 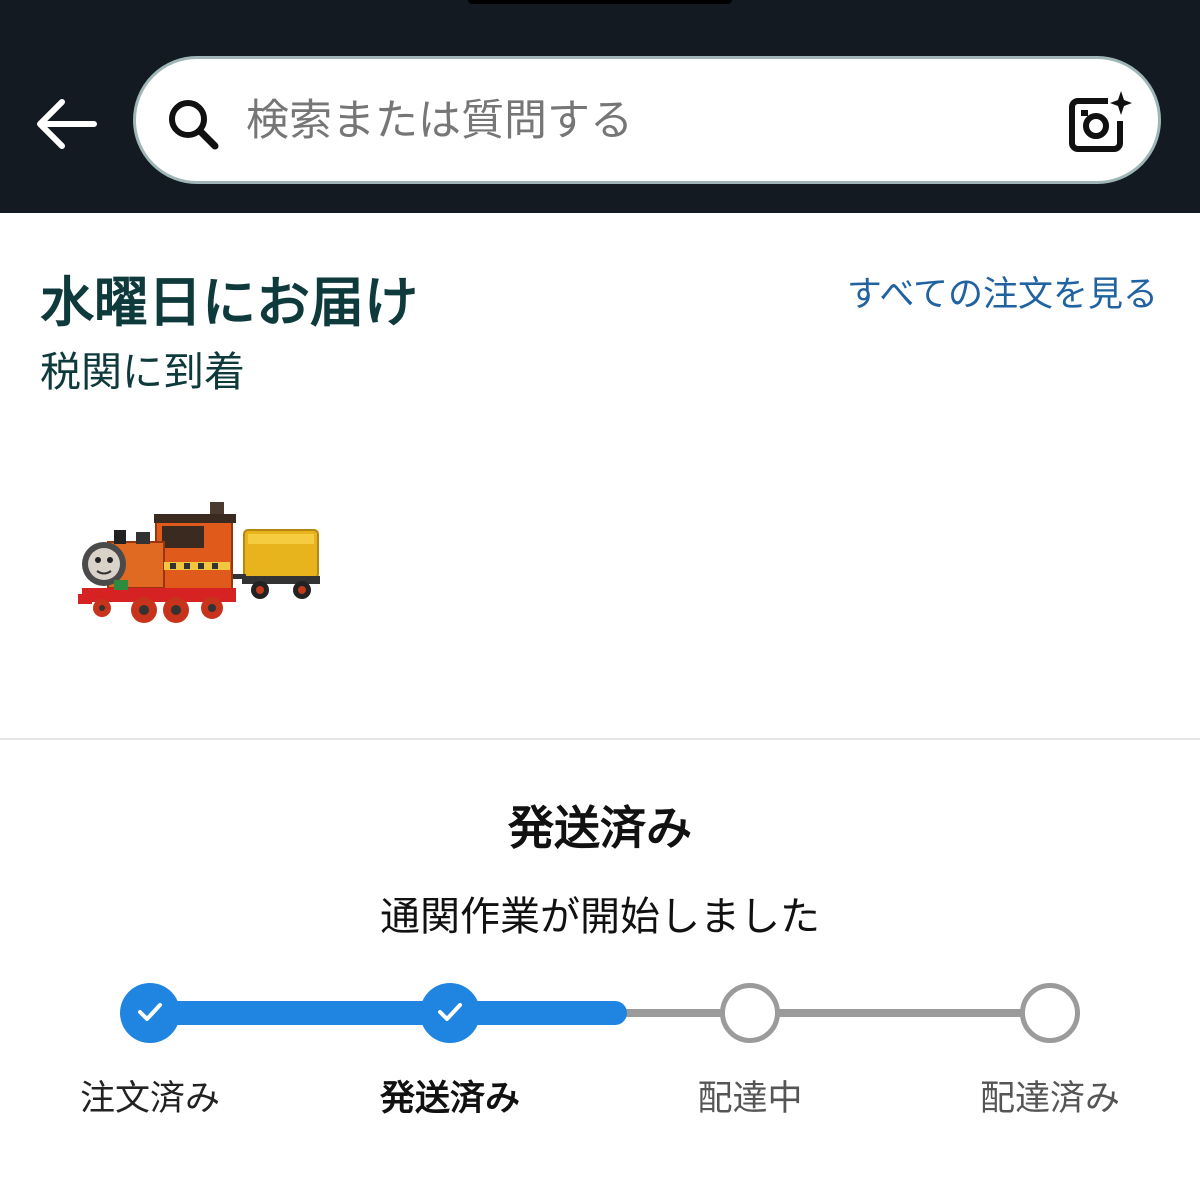 What do you see at coordinates (142, 372) in the screenshot?
I see `delivery-status-subline: 税関に到着` at bounding box center [142, 372].